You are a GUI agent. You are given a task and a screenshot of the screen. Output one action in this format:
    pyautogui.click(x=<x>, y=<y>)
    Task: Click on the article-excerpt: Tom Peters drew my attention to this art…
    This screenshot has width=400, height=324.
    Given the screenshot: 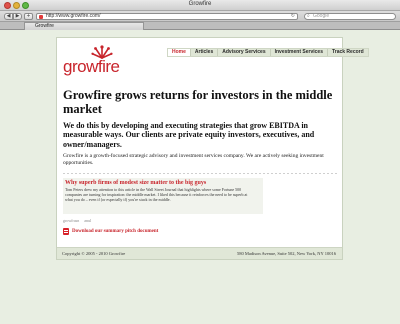 What is the action you would take?
    pyautogui.click(x=156, y=194)
    